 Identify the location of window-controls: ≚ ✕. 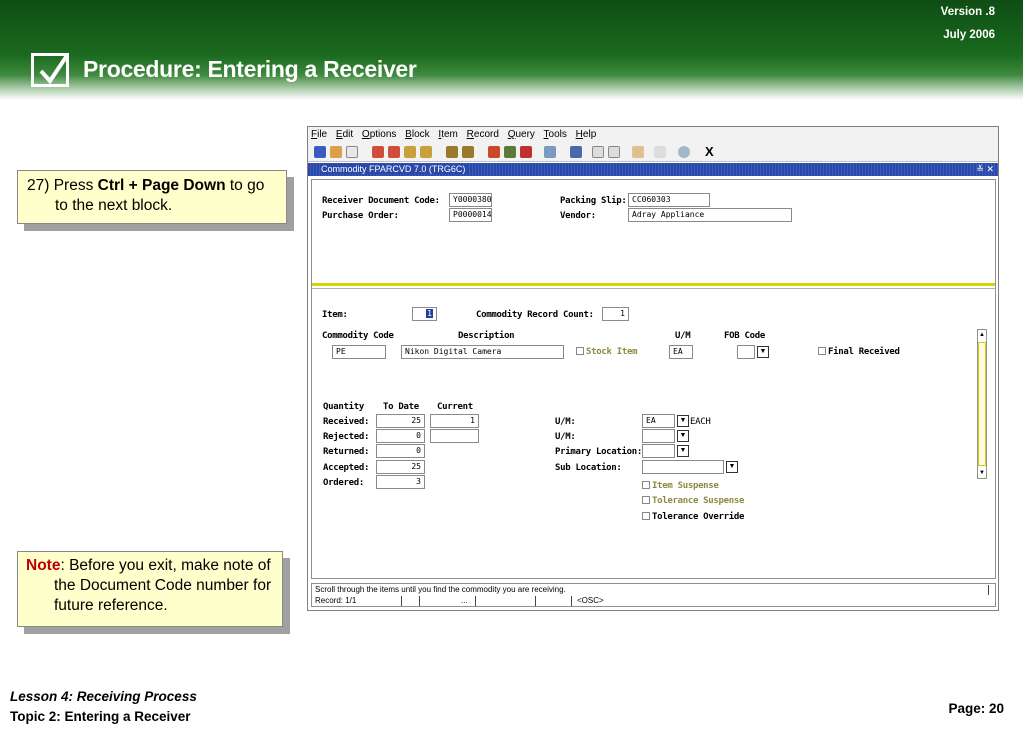
(985, 169).